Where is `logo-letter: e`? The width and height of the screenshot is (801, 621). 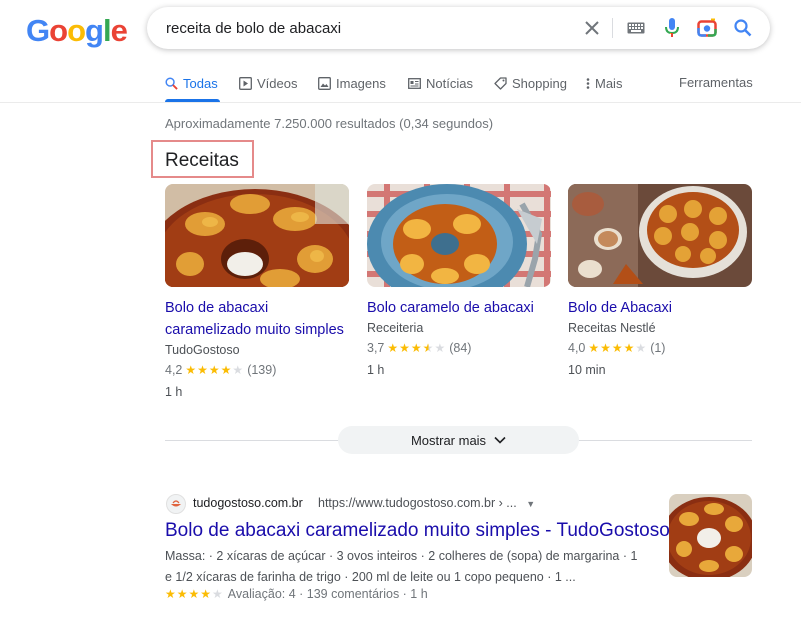
logo-letter: e is located at coordinates (119, 30).